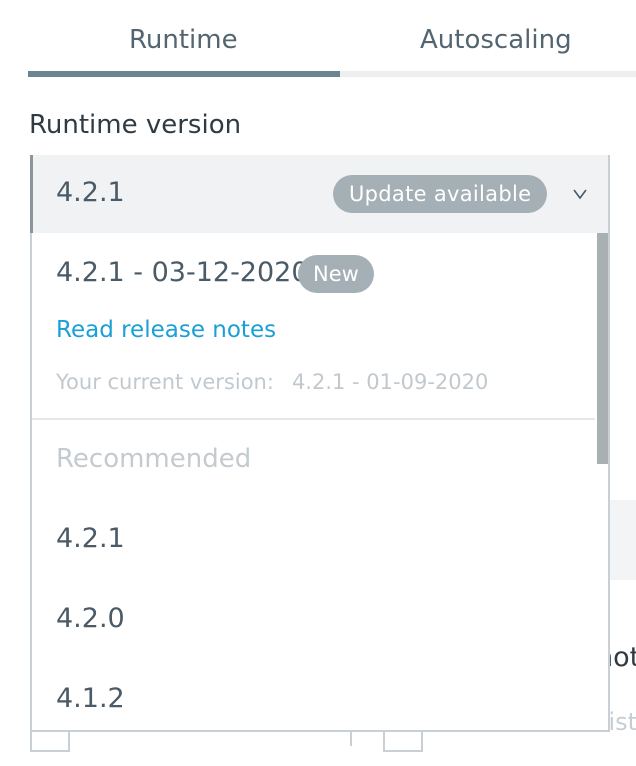  I want to click on new-badge: New, so click(336, 274).